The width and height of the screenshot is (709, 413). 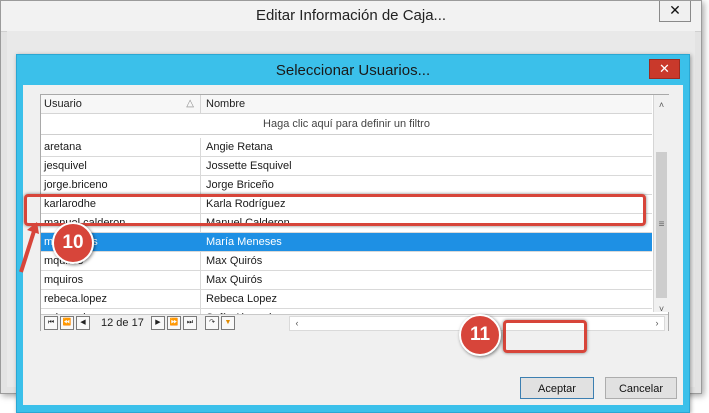 I want to click on row-highlight-annotation, so click(x=335, y=210).